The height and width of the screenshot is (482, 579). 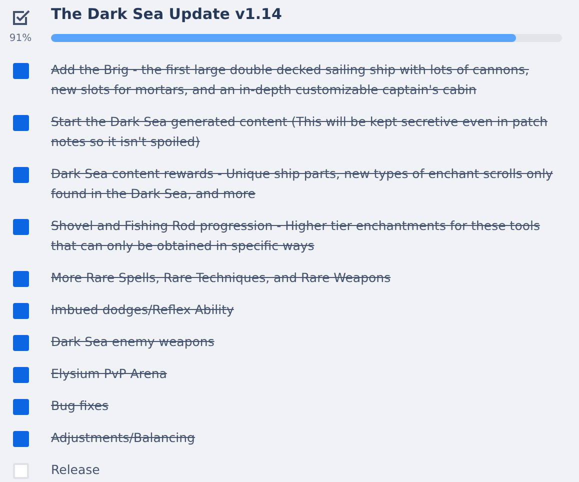 What do you see at coordinates (290, 80) in the screenshot?
I see `checklist-item-text: Add the Brig - the first large double decked sailing ship with lots of cannons, new slots for mortars, and an in-depth customizable captain's cabin` at bounding box center [290, 80].